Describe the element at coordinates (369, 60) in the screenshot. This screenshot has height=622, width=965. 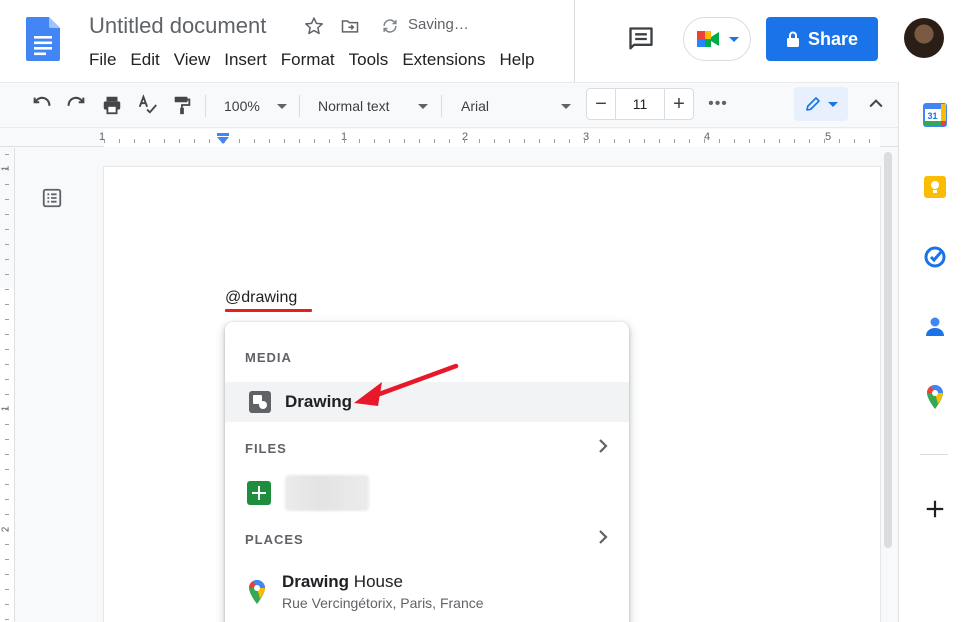
I see `menu-tools: Tools` at that location.